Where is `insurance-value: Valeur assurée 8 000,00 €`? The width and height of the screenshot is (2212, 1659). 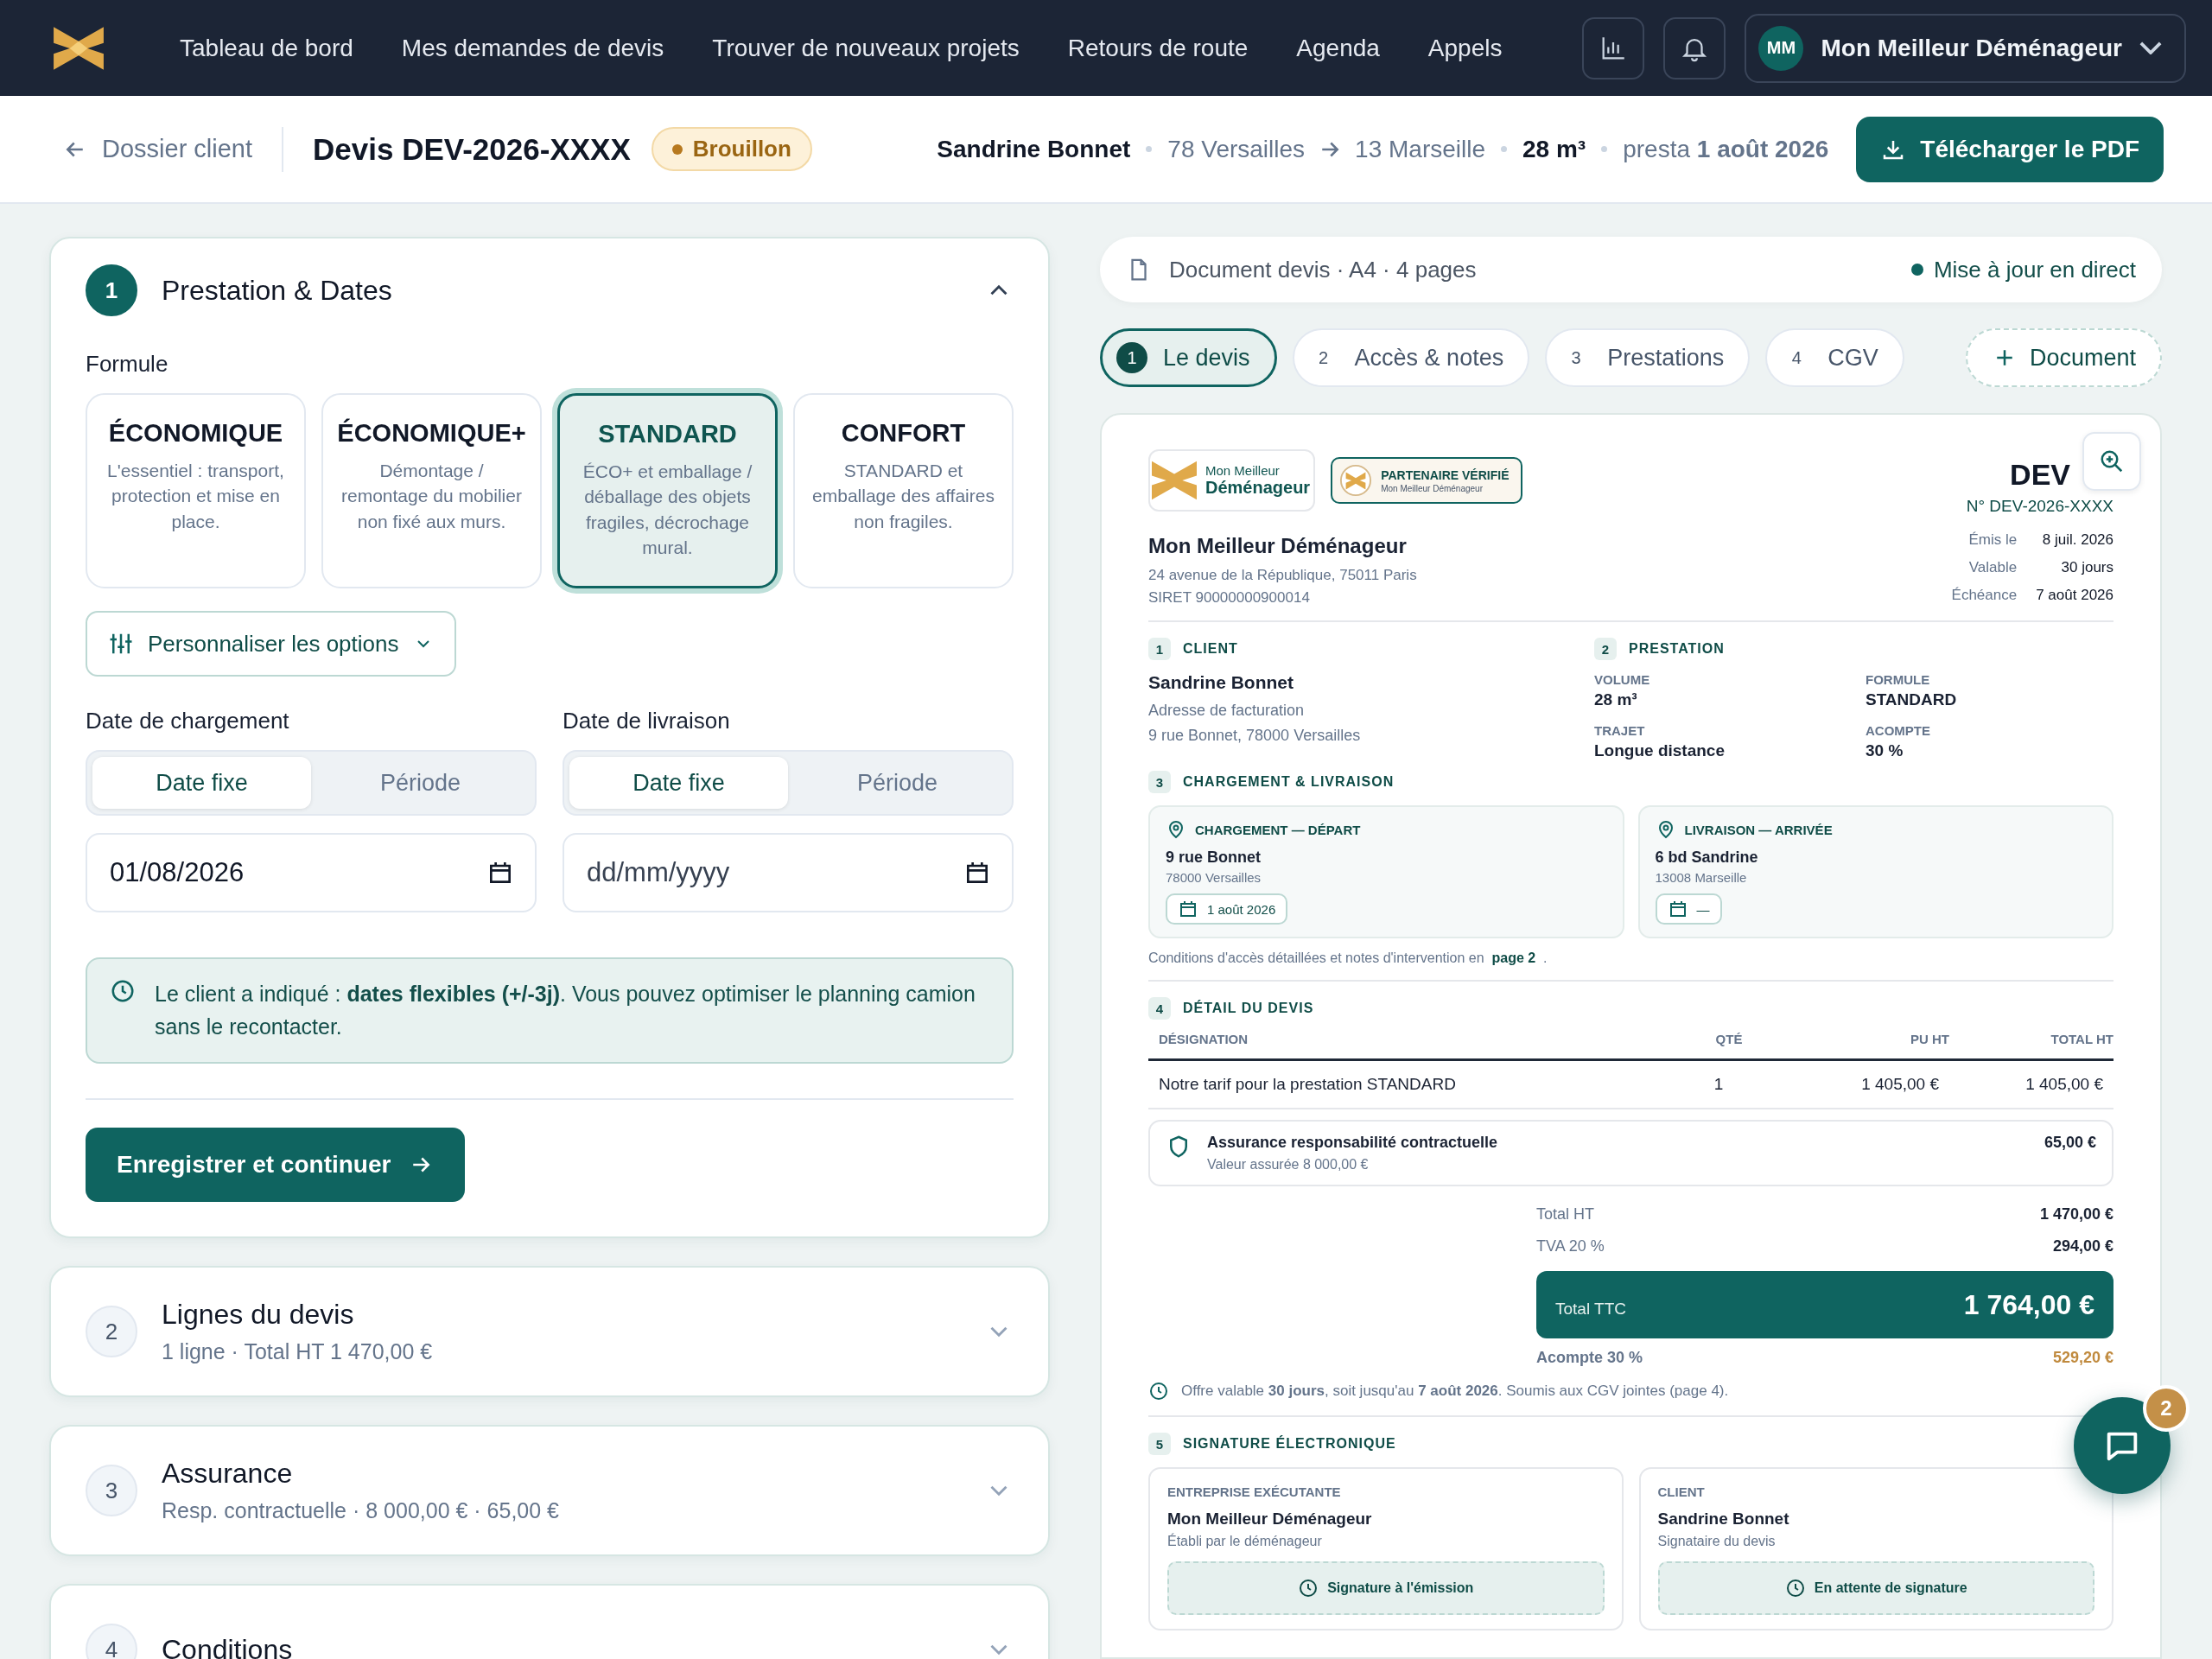
insurance-value: Valeur assurée 8 000,00 € is located at coordinates (1288, 1165).